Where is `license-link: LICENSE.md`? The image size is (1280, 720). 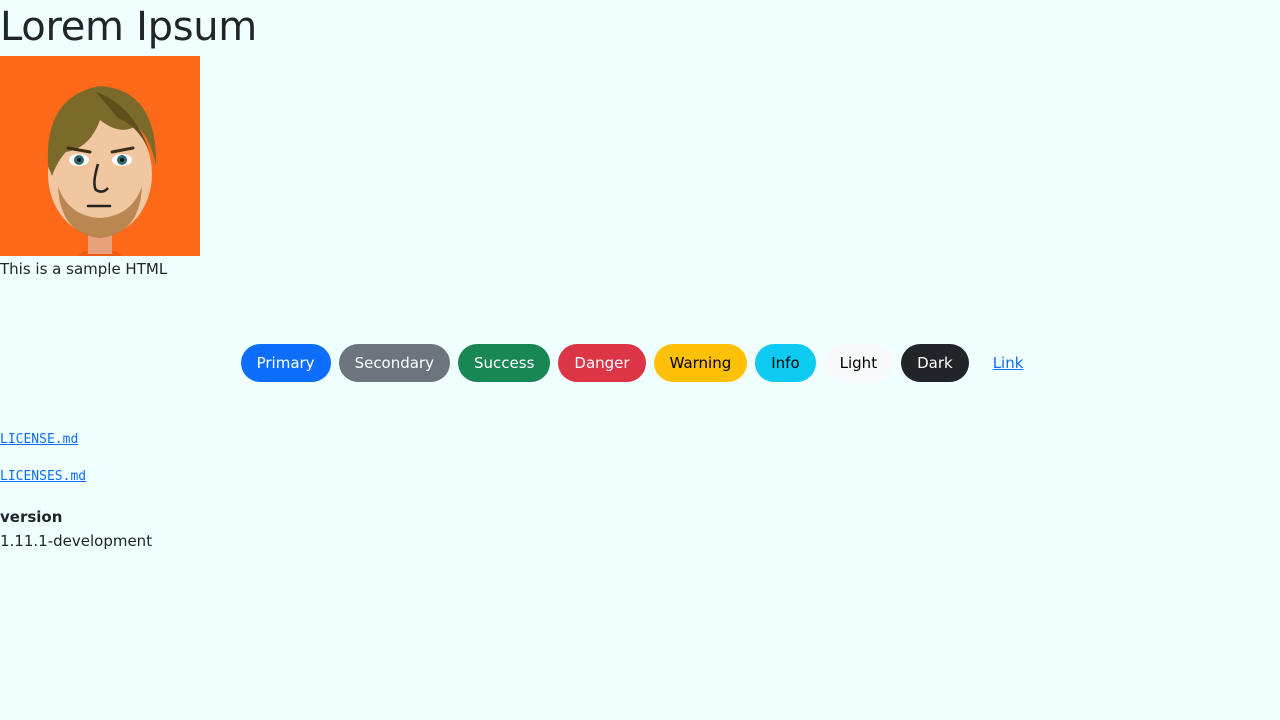
license-link: LICENSE.md is located at coordinates (39, 439).